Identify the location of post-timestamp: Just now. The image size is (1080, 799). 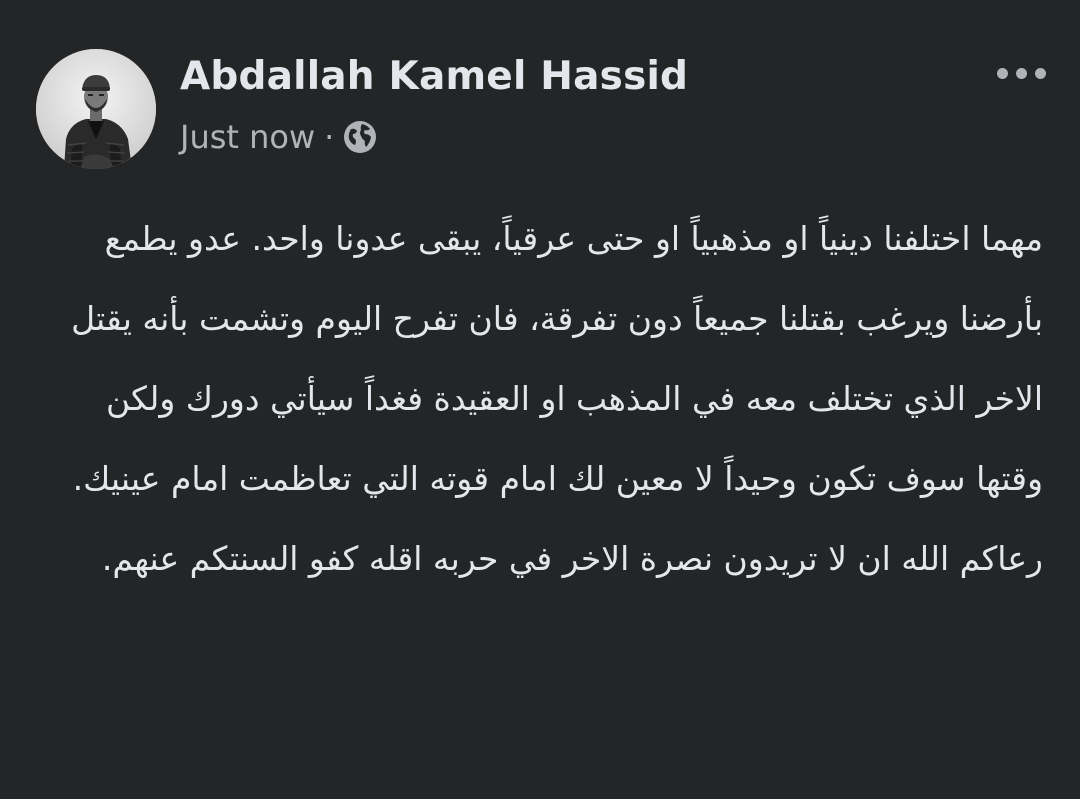
(247, 137).